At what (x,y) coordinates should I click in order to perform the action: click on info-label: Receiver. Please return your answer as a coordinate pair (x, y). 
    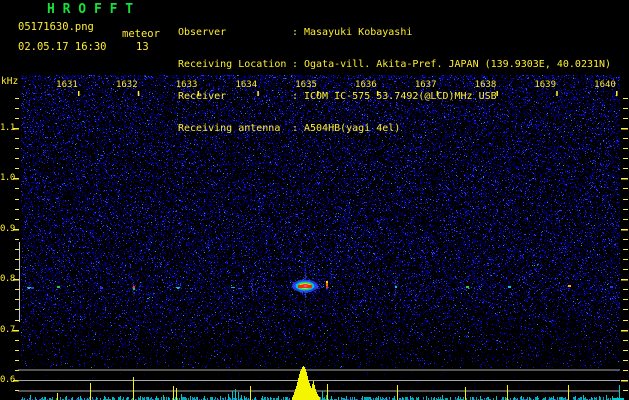
    Looking at the image, I should click on (202, 96).